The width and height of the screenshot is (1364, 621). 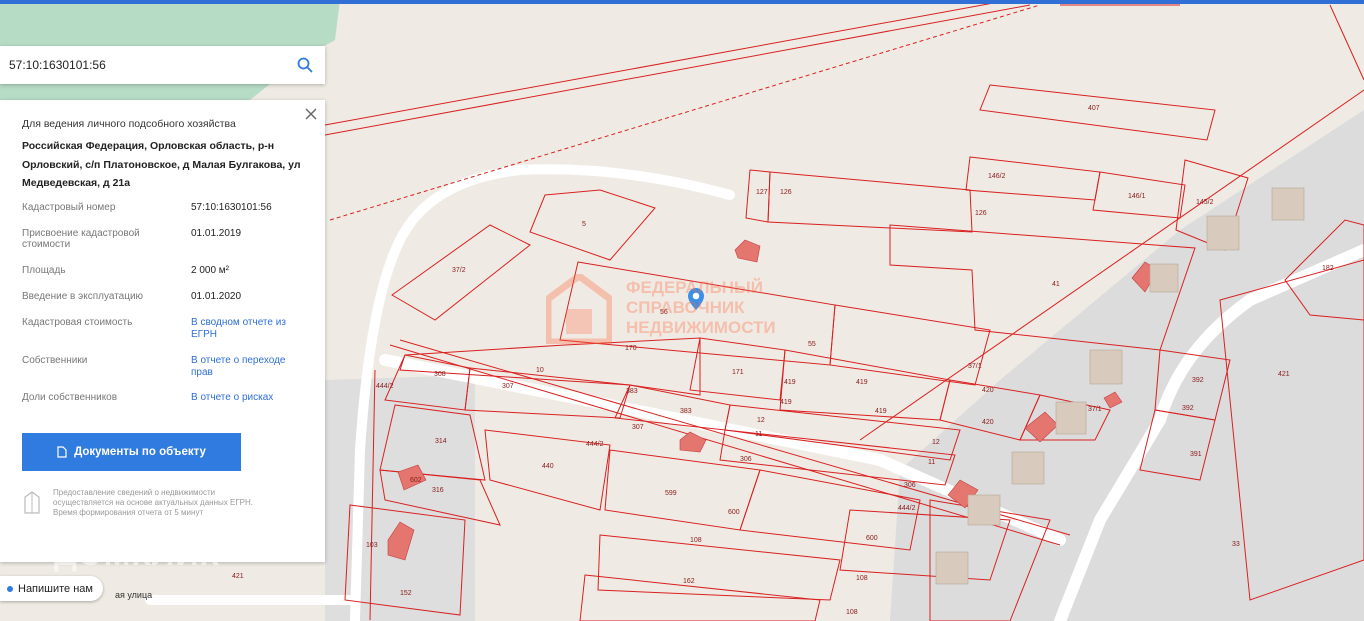 What do you see at coordinates (10, 588) in the screenshot?
I see `chat-dot-icon` at bounding box center [10, 588].